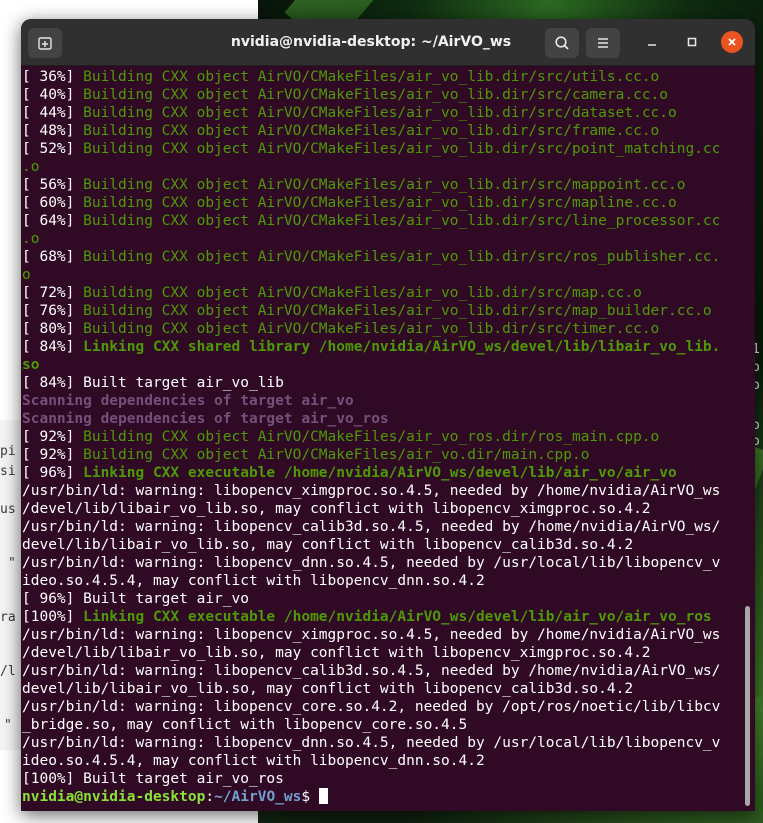 The image size is (763, 823). What do you see at coordinates (53, 455) in the screenshot?
I see `progress-prefix: [ 92%]` at bounding box center [53, 455].